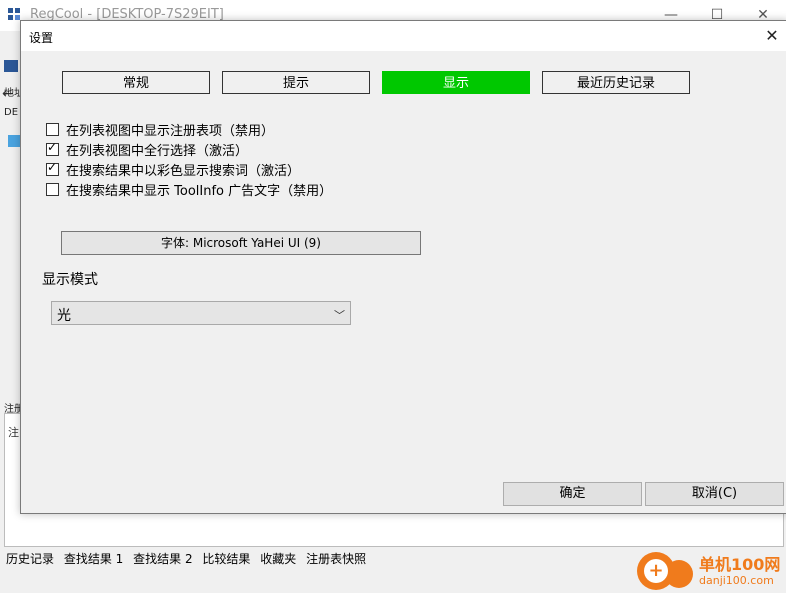 The image size is (786, 593). What do you see at coordinates (403, 36) in the screenshot?
I see `dialog-titlebar: 设置 ✕` at bounding box center [403, 36].